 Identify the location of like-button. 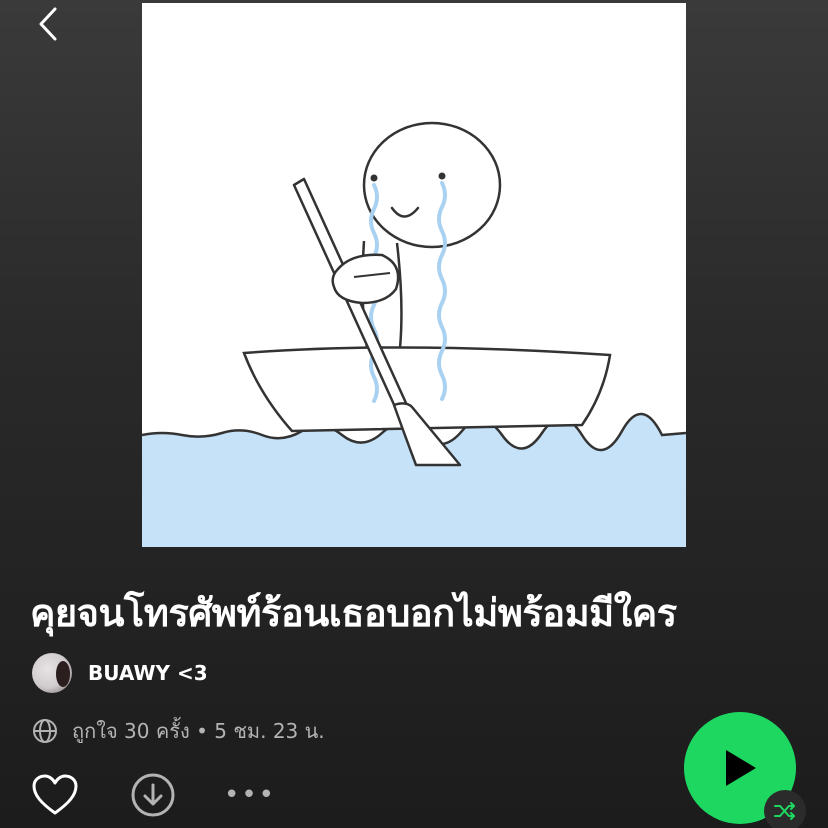
(55, 795).